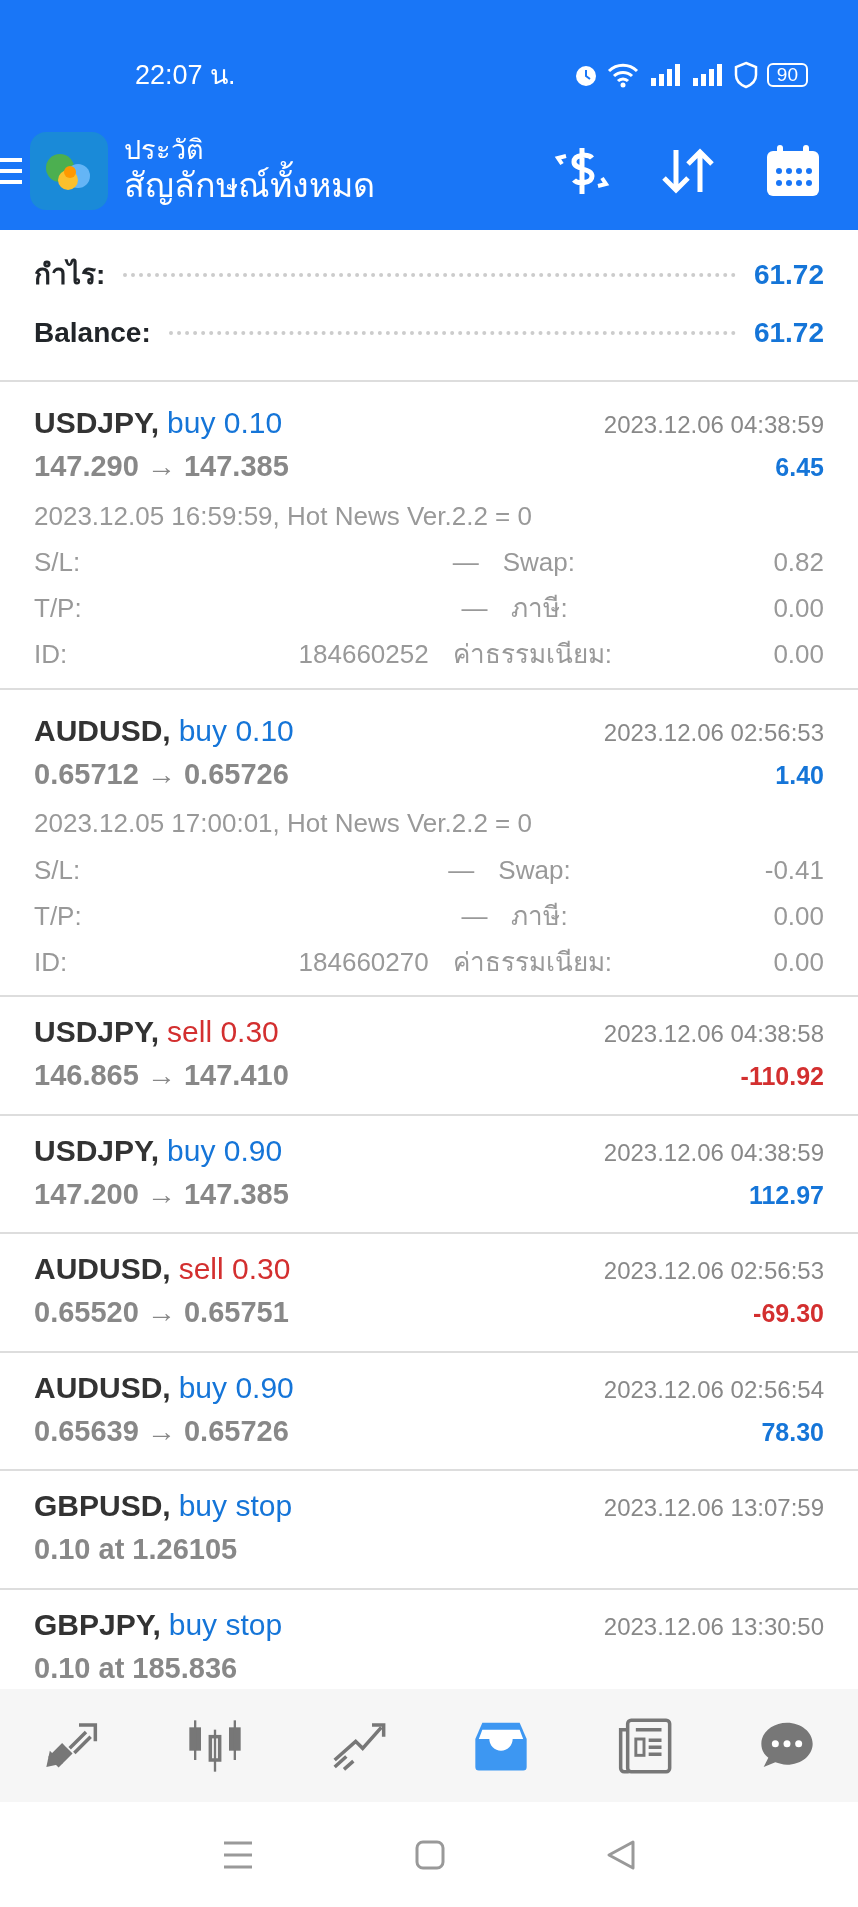 This screenshot has height=1907, width=858. Describe the element at coordinates (623, 75) in the screenshot. I see `wifi-icon` at that location.